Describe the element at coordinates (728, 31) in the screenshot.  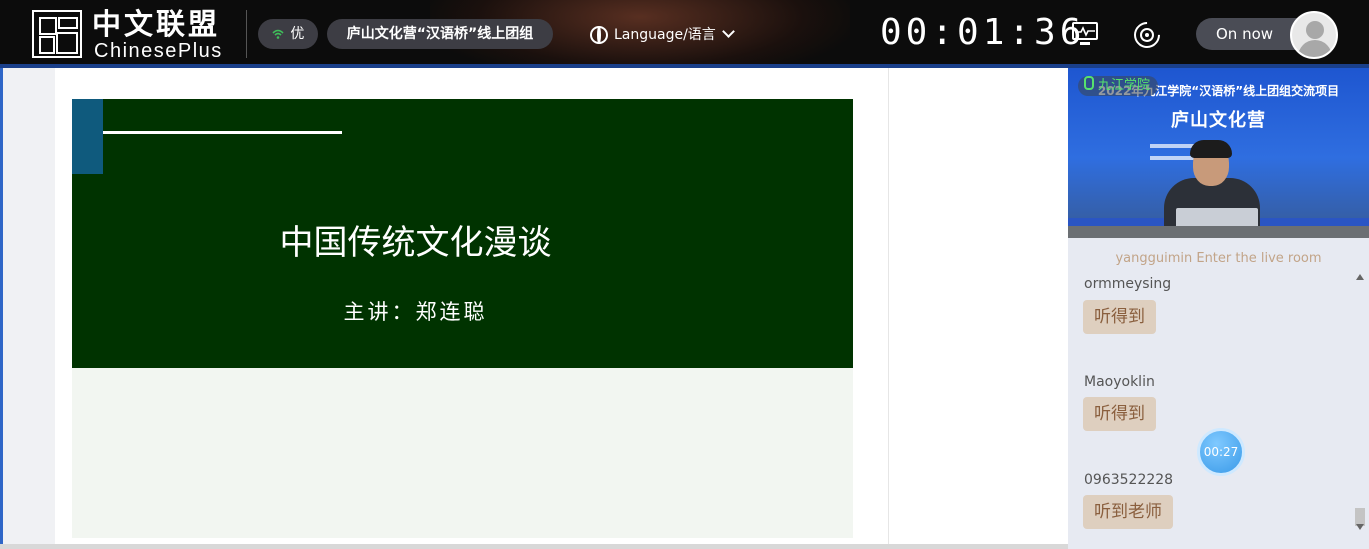
I see `chevron-down-icon` at that location.